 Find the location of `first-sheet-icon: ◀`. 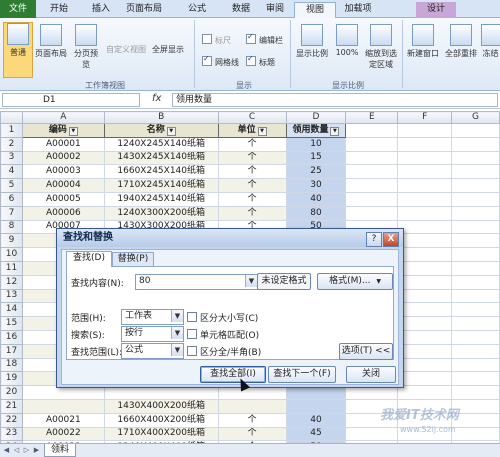

first-sheet-icon: ◀ is located at coordinates (6, 450).